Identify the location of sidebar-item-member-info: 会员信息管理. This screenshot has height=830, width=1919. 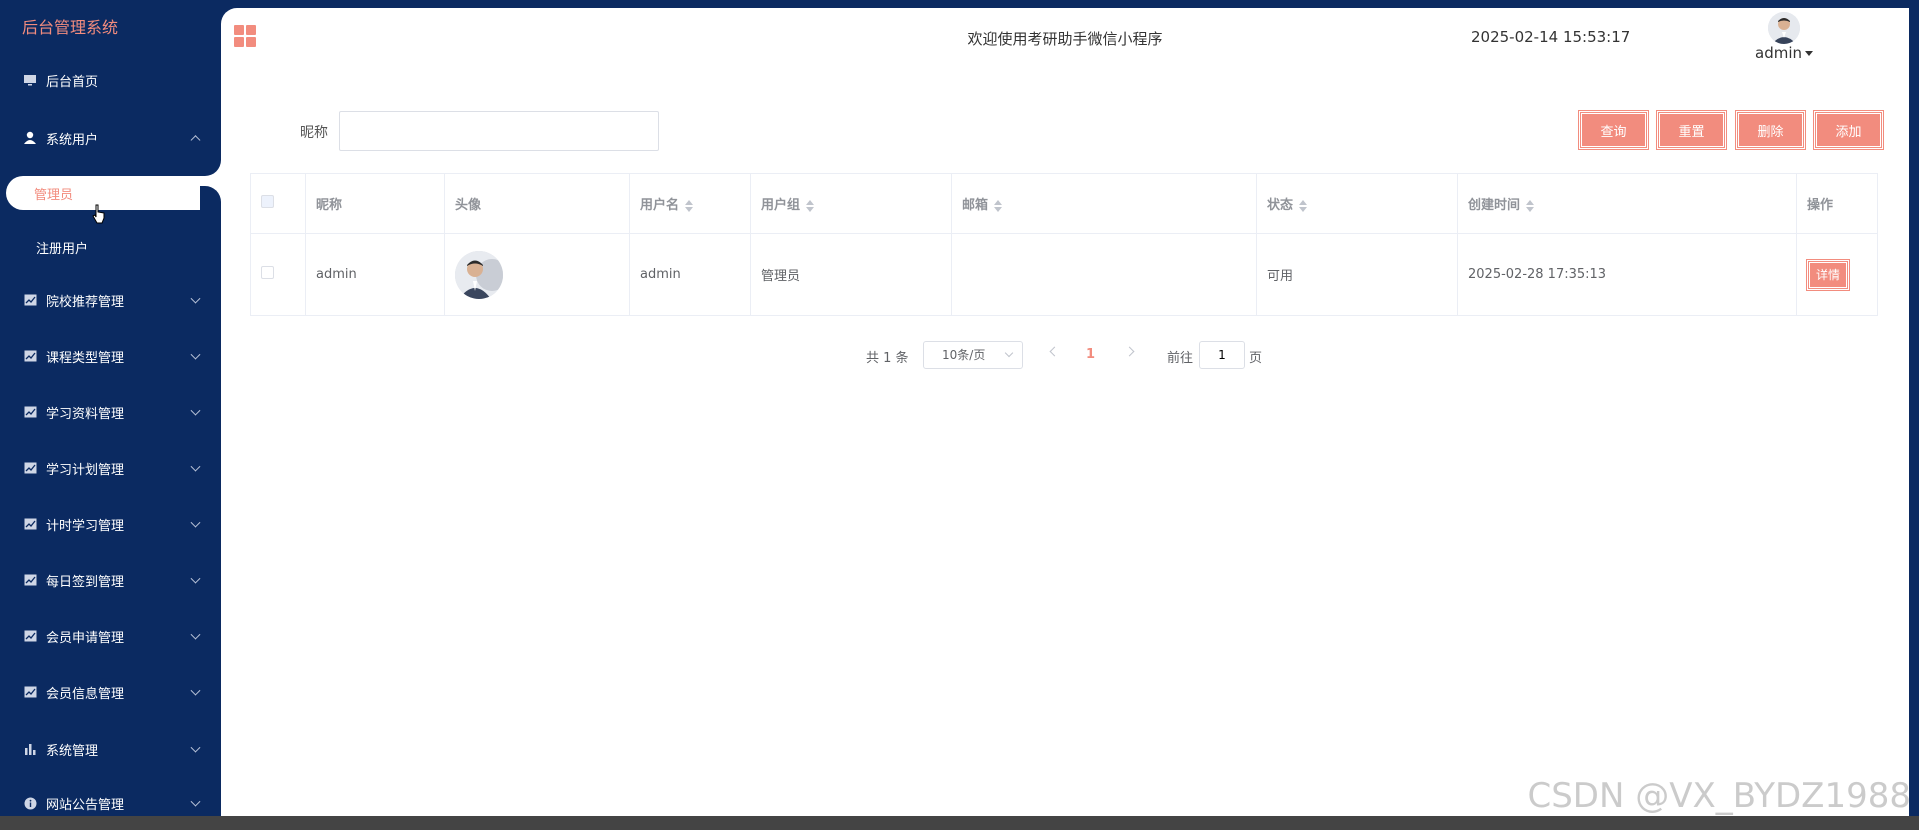
(110, 692).